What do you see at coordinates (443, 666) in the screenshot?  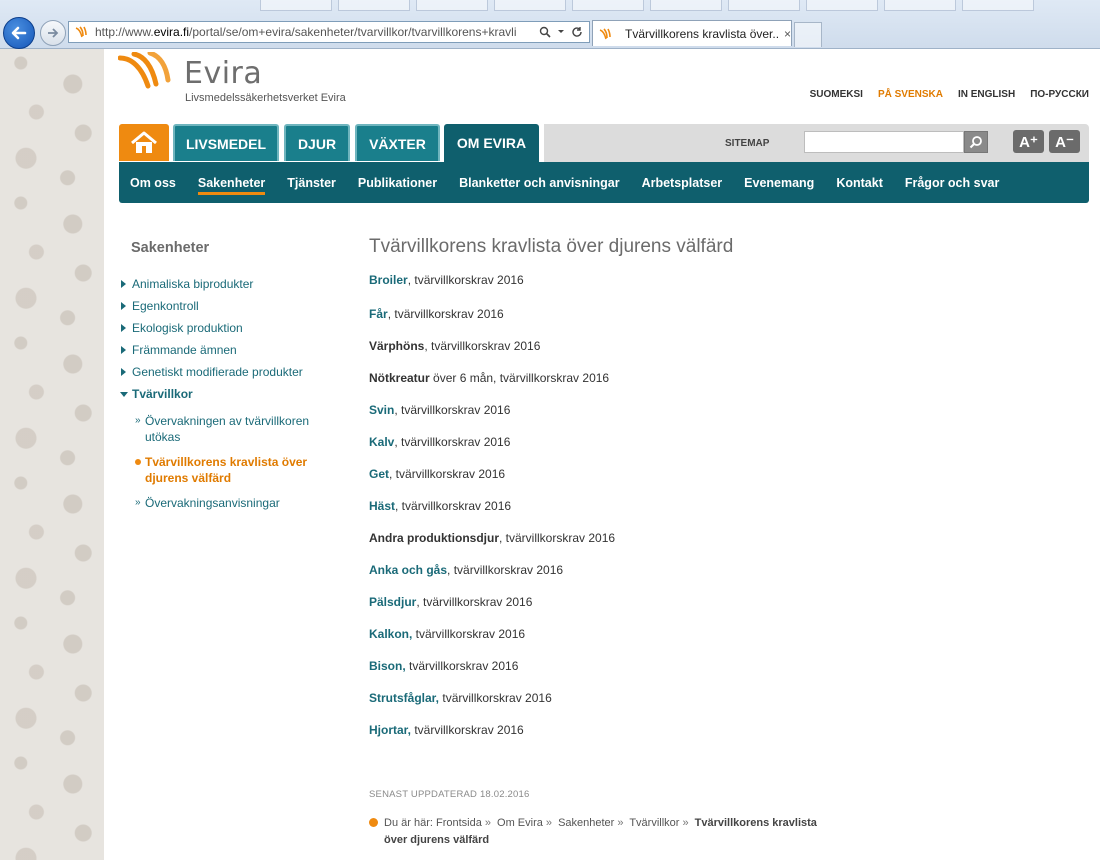 I see `requirement-item: Bison, tvärvillkorskrav 2016` at bounding box center [443, 666].